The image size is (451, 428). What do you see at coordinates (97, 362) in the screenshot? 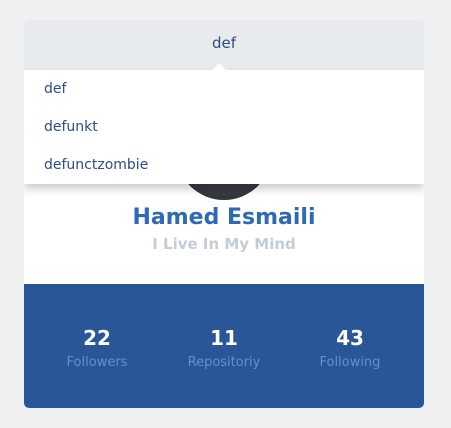
I see `stat-label: Followers` at bounding box center [97, 362].